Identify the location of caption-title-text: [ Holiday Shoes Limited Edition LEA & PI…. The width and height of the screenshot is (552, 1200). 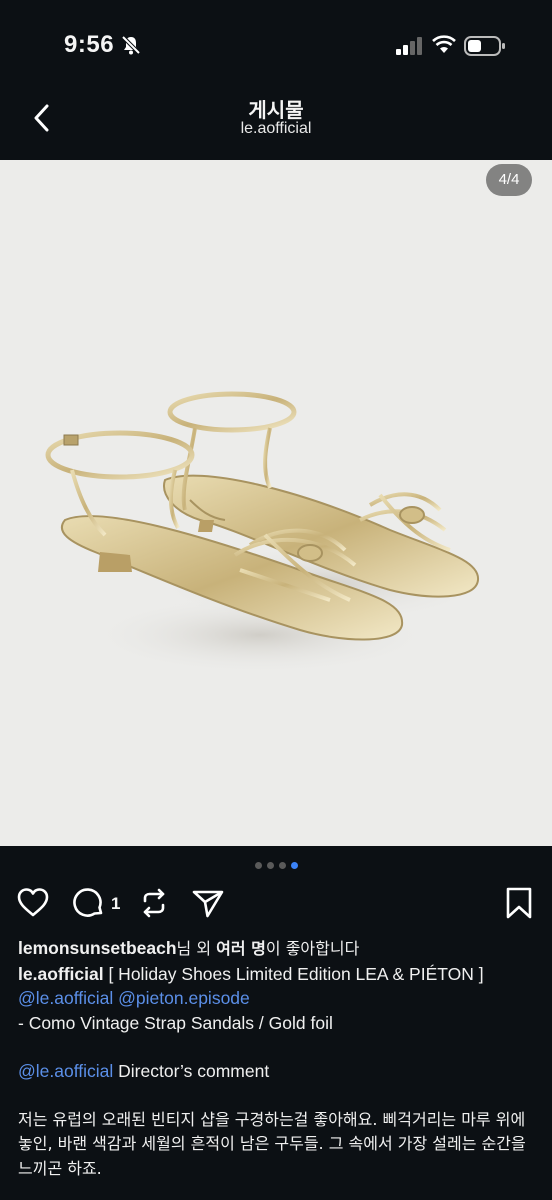
(293, 973).